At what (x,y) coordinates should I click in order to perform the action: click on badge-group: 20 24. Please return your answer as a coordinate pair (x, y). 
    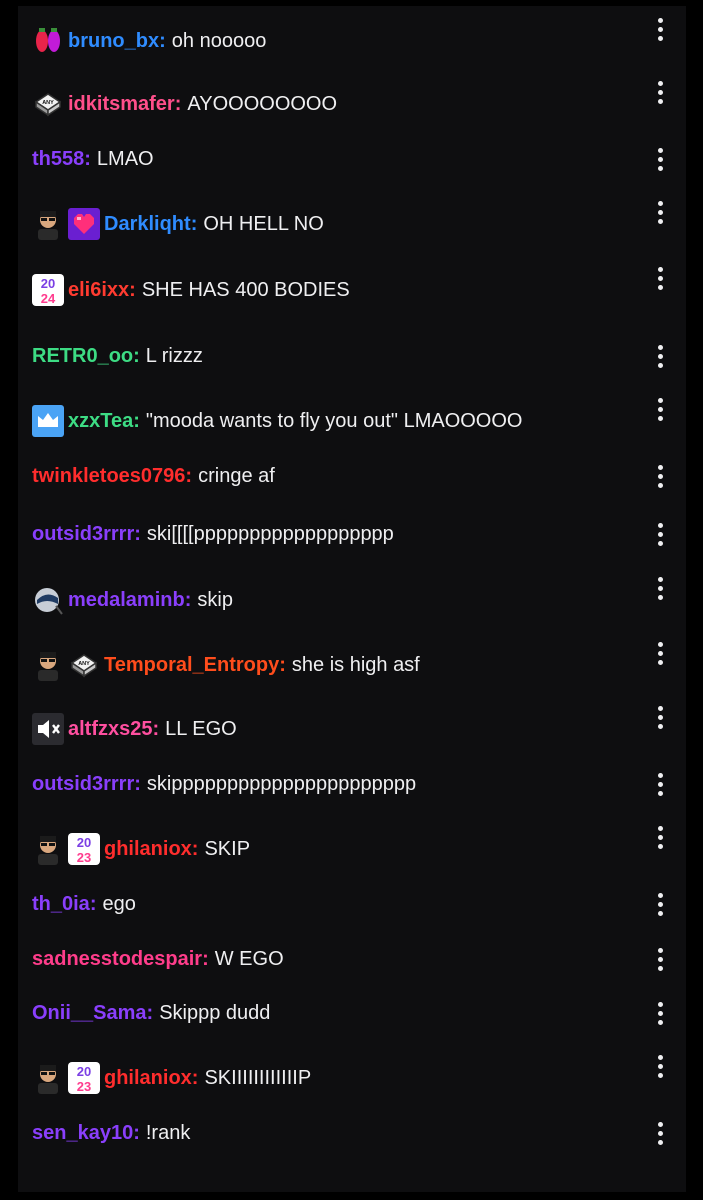
    Looking at the image, I should click on (50, 290).